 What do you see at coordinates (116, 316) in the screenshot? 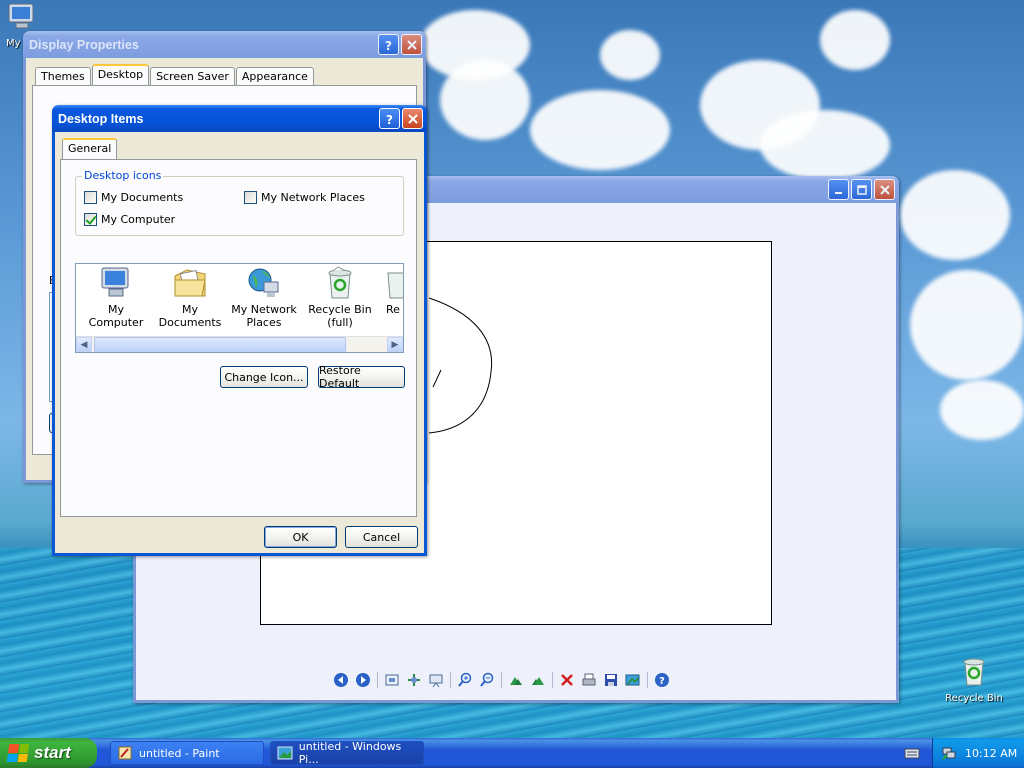
I see `list-item-label: My Computer` at bounding box center [116, 316].